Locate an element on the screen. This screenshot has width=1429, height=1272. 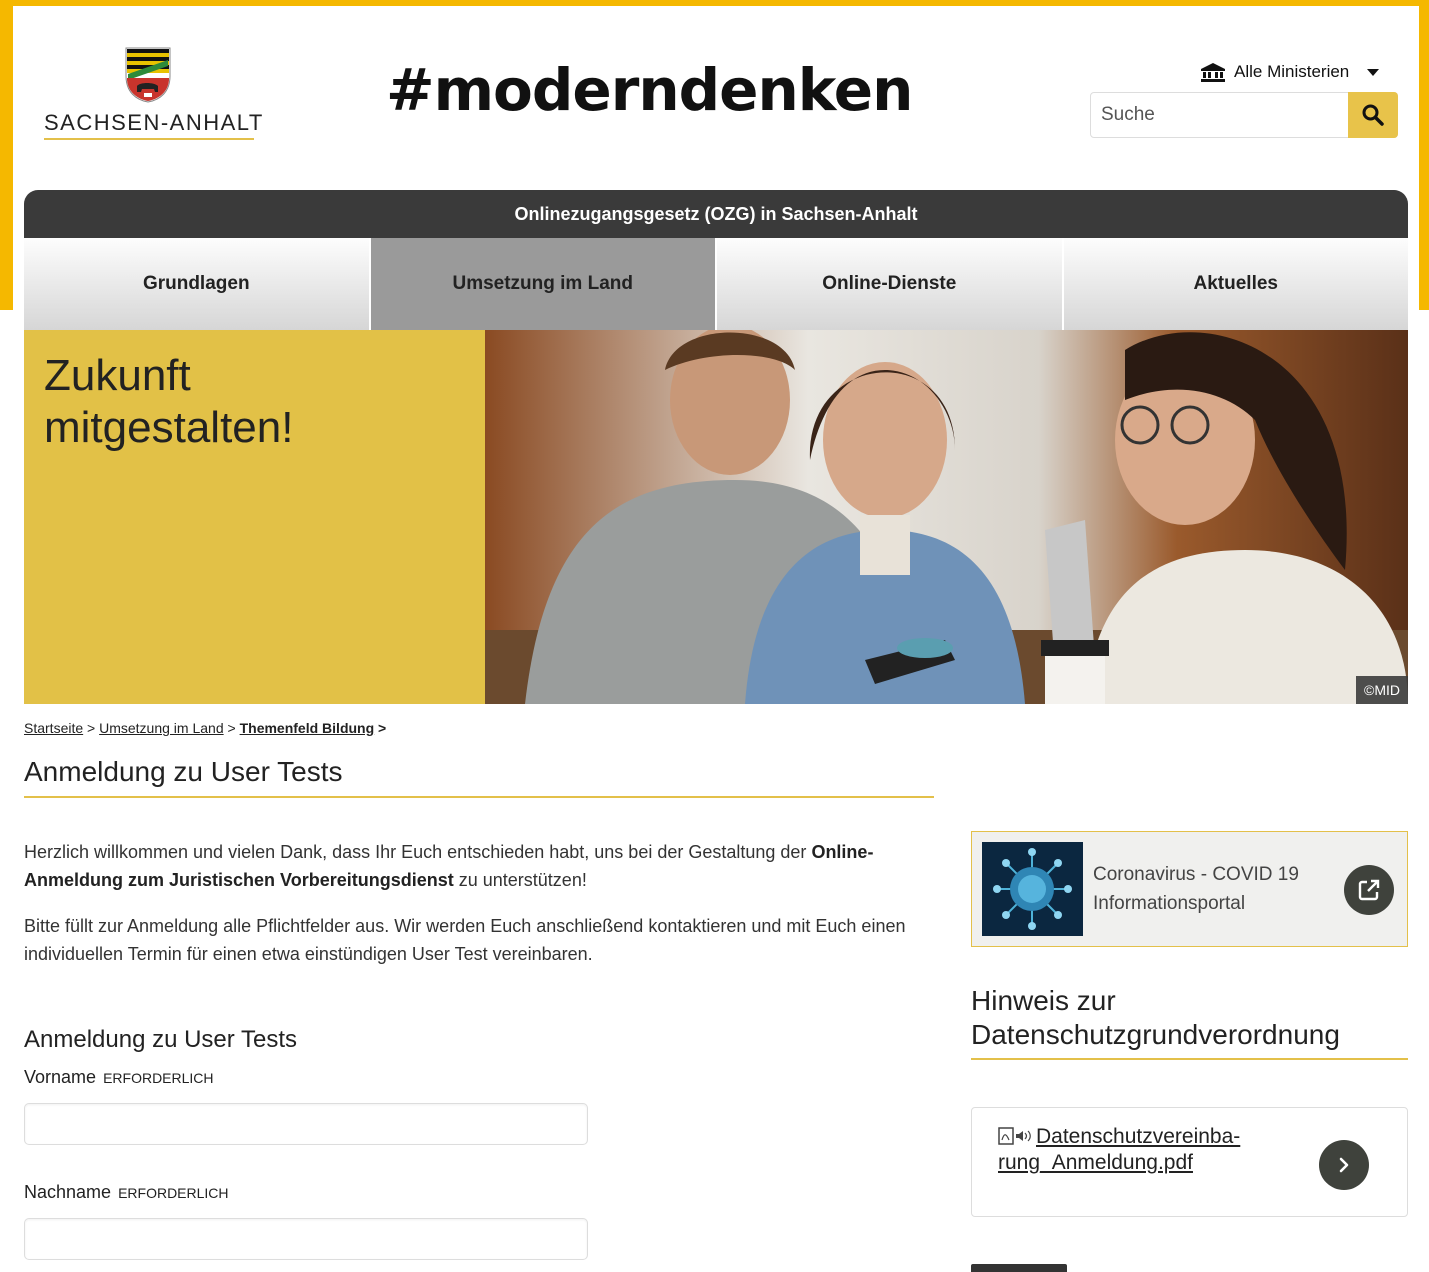
chevron-down-icon is located at coordinates (1373, 72).